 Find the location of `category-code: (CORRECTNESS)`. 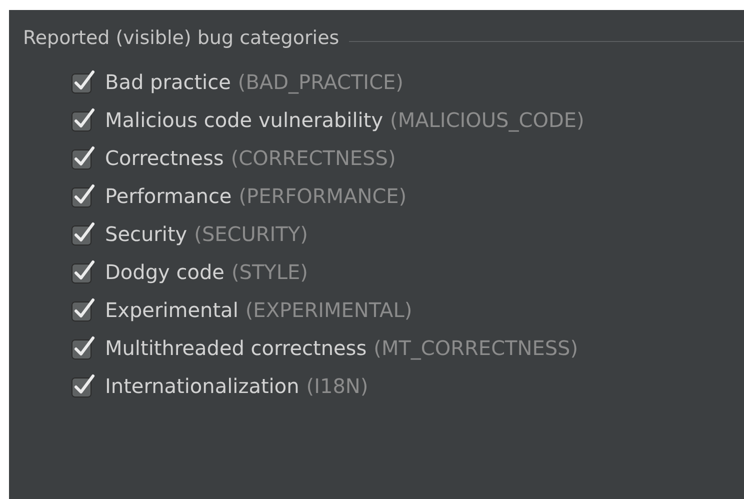

category-code: (CORRECTNESS) is located at coordinates (313, 158).